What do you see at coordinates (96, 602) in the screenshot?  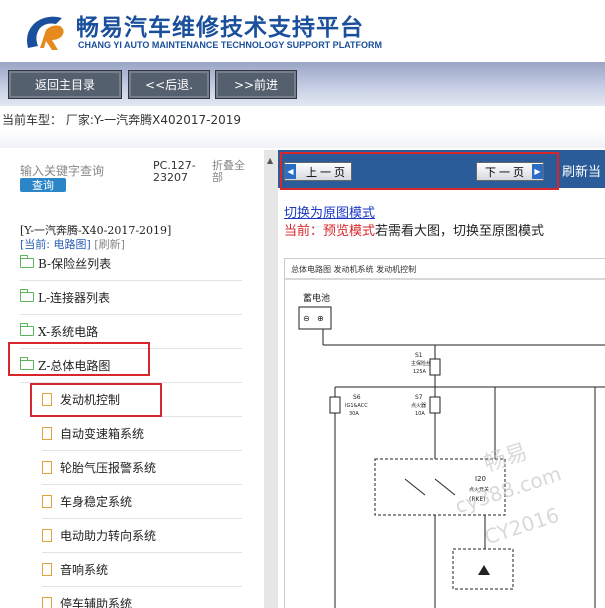 I see `tree-item-label: 停车辅助系统` at bounding box center [96, 602].